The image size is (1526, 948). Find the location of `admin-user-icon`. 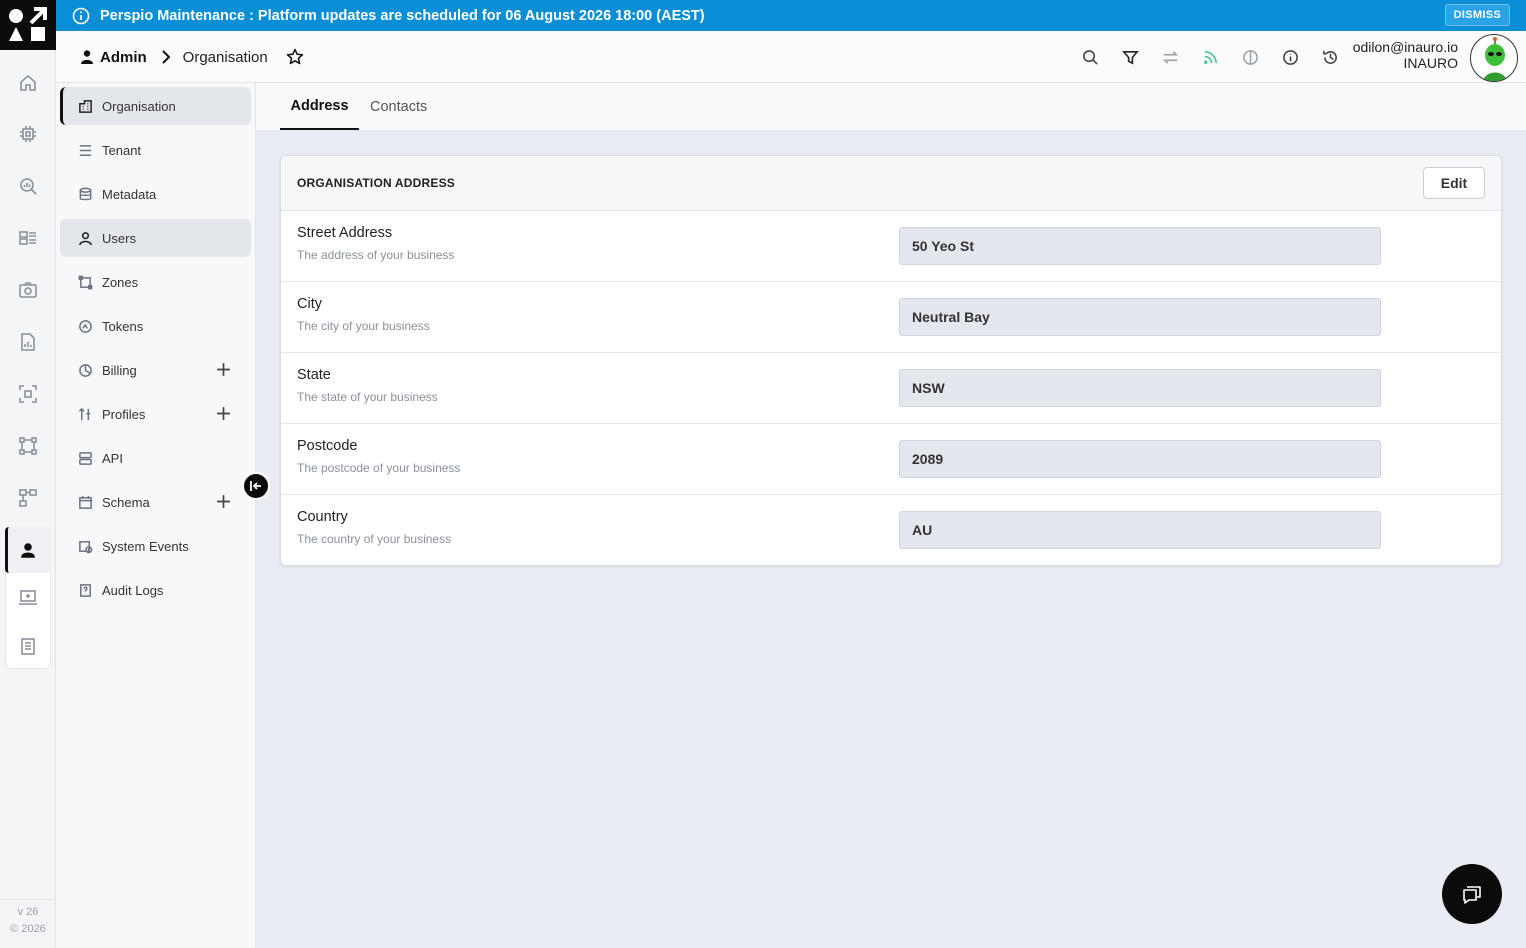

admin-user-icon is located at coordinates (87, 57).